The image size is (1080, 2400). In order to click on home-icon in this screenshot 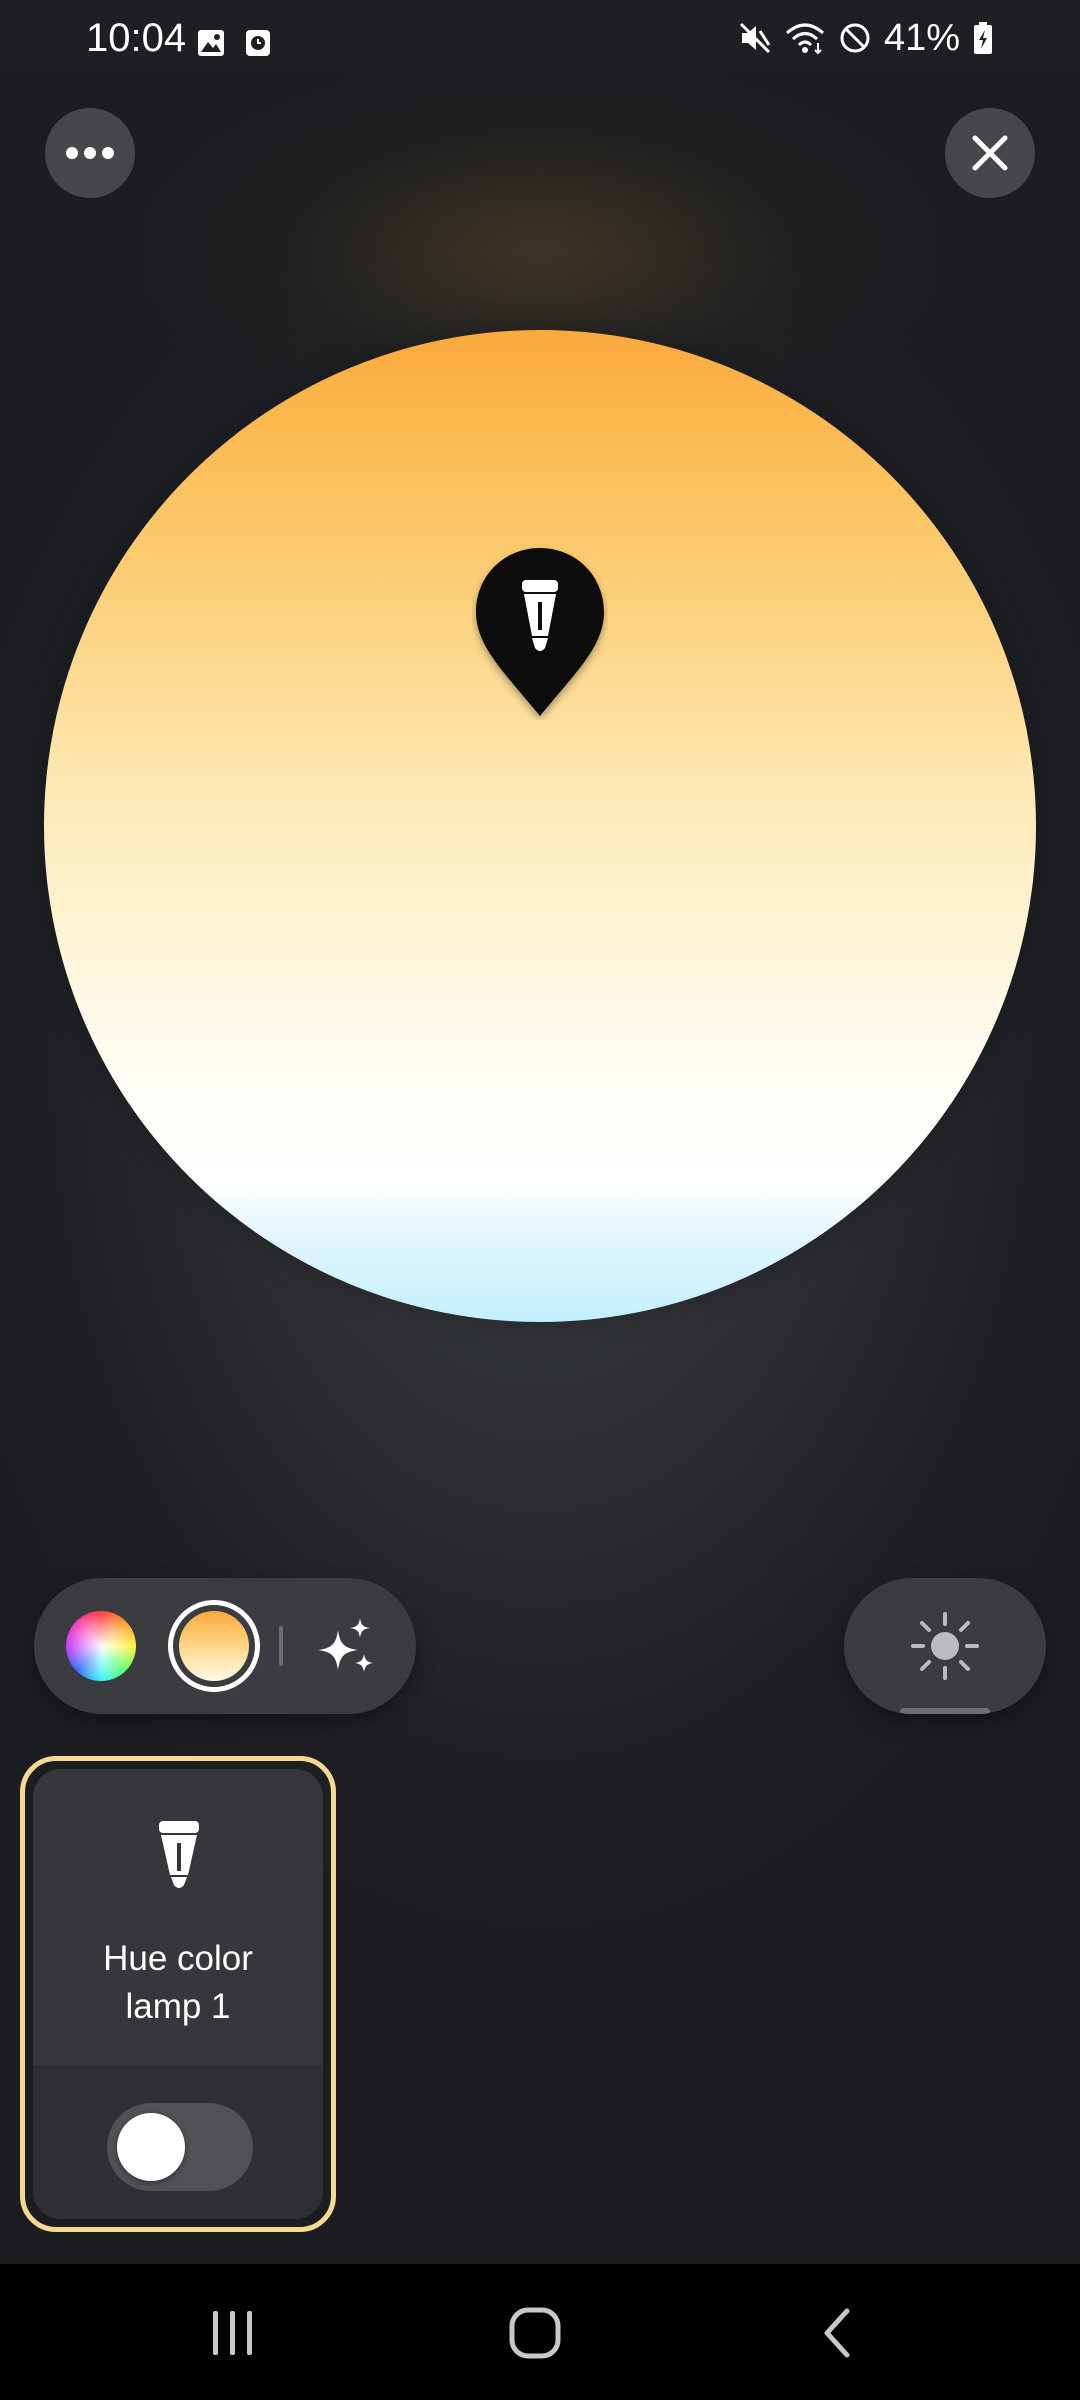, I will do `click(535, 2333)`.